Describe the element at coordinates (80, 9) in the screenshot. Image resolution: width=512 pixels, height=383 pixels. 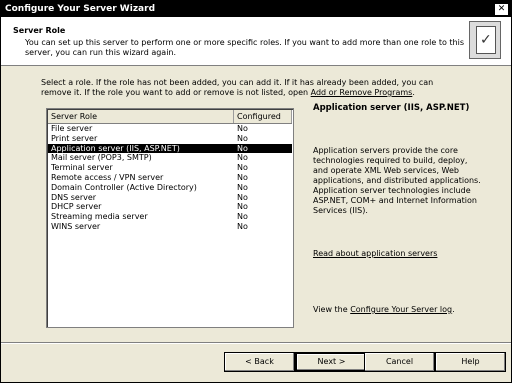
I see `window-title: Configure Your Server Wizard` at that location.